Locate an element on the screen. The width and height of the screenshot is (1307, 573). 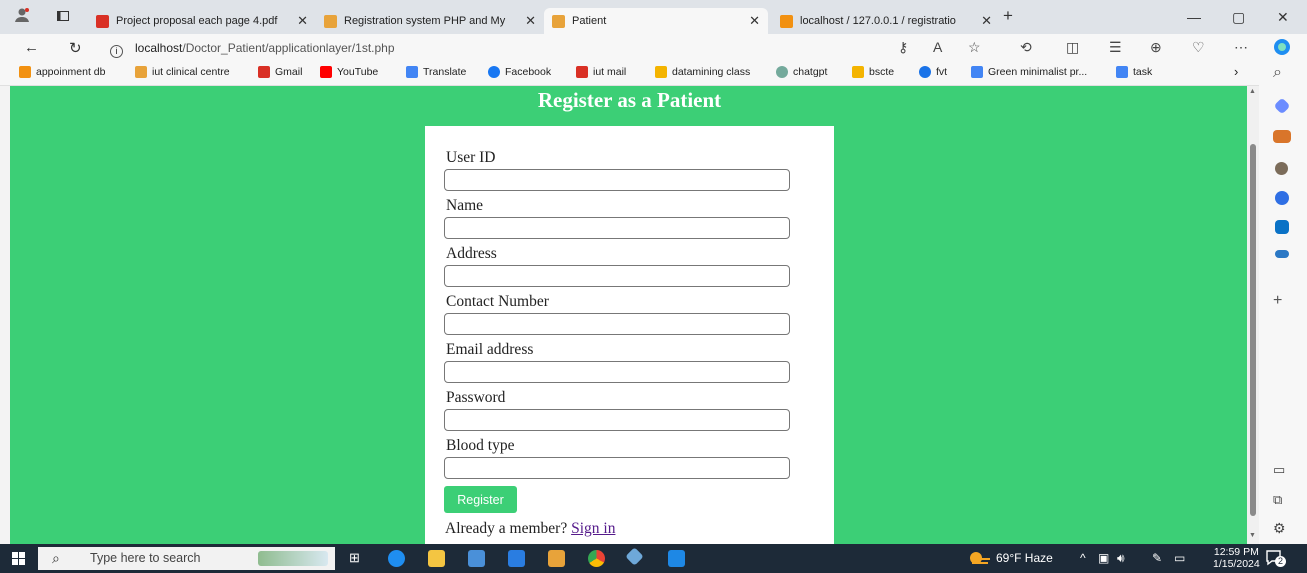
vertical-scrollbar: ▲ ▼ is located at coordinates (1253, 315).